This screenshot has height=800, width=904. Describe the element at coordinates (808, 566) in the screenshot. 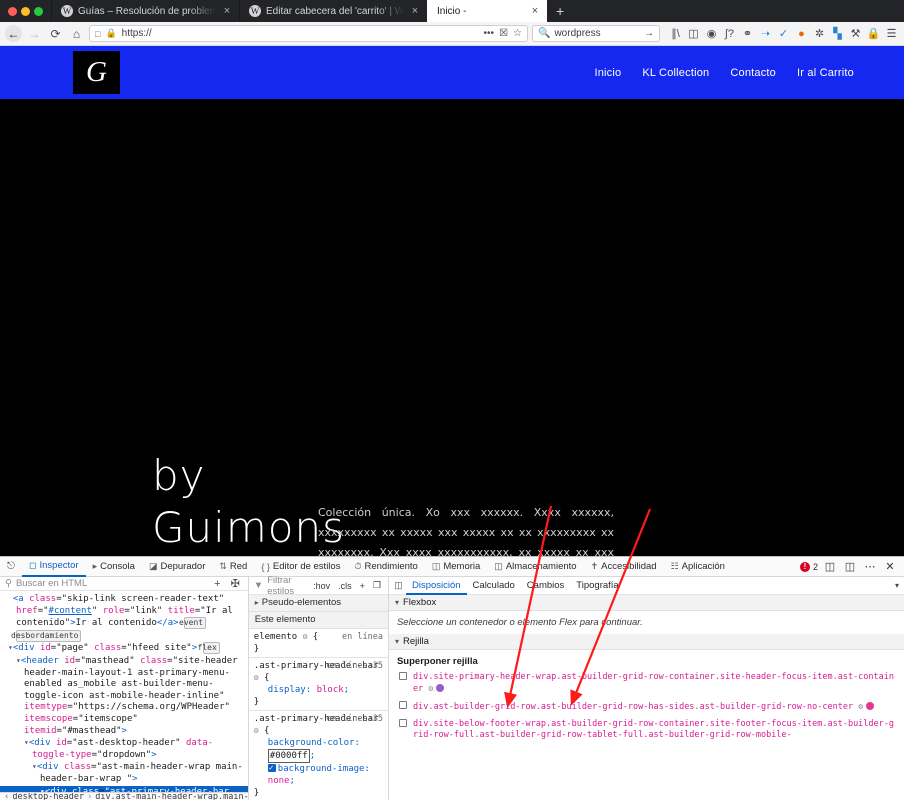

I see `error-count-badge: ! 2` at that location.